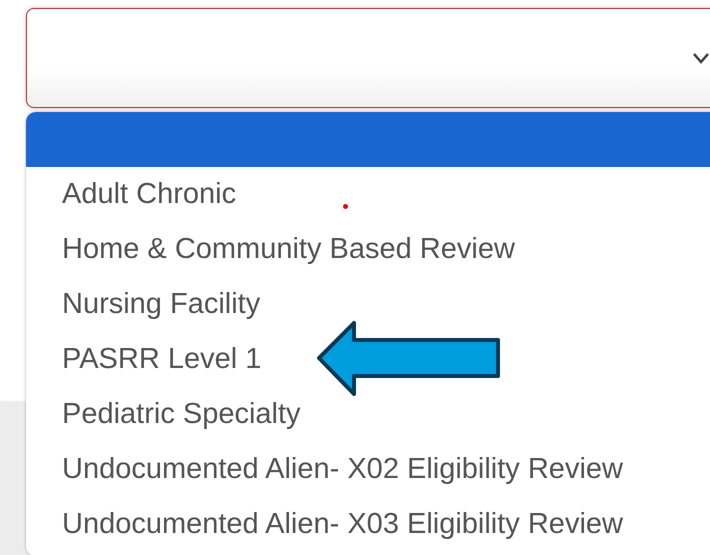 This screenshot has height=555, width=710. Describe the element at coordinates (345, 206) in the screenshot. I see `dot-mark` at that location.